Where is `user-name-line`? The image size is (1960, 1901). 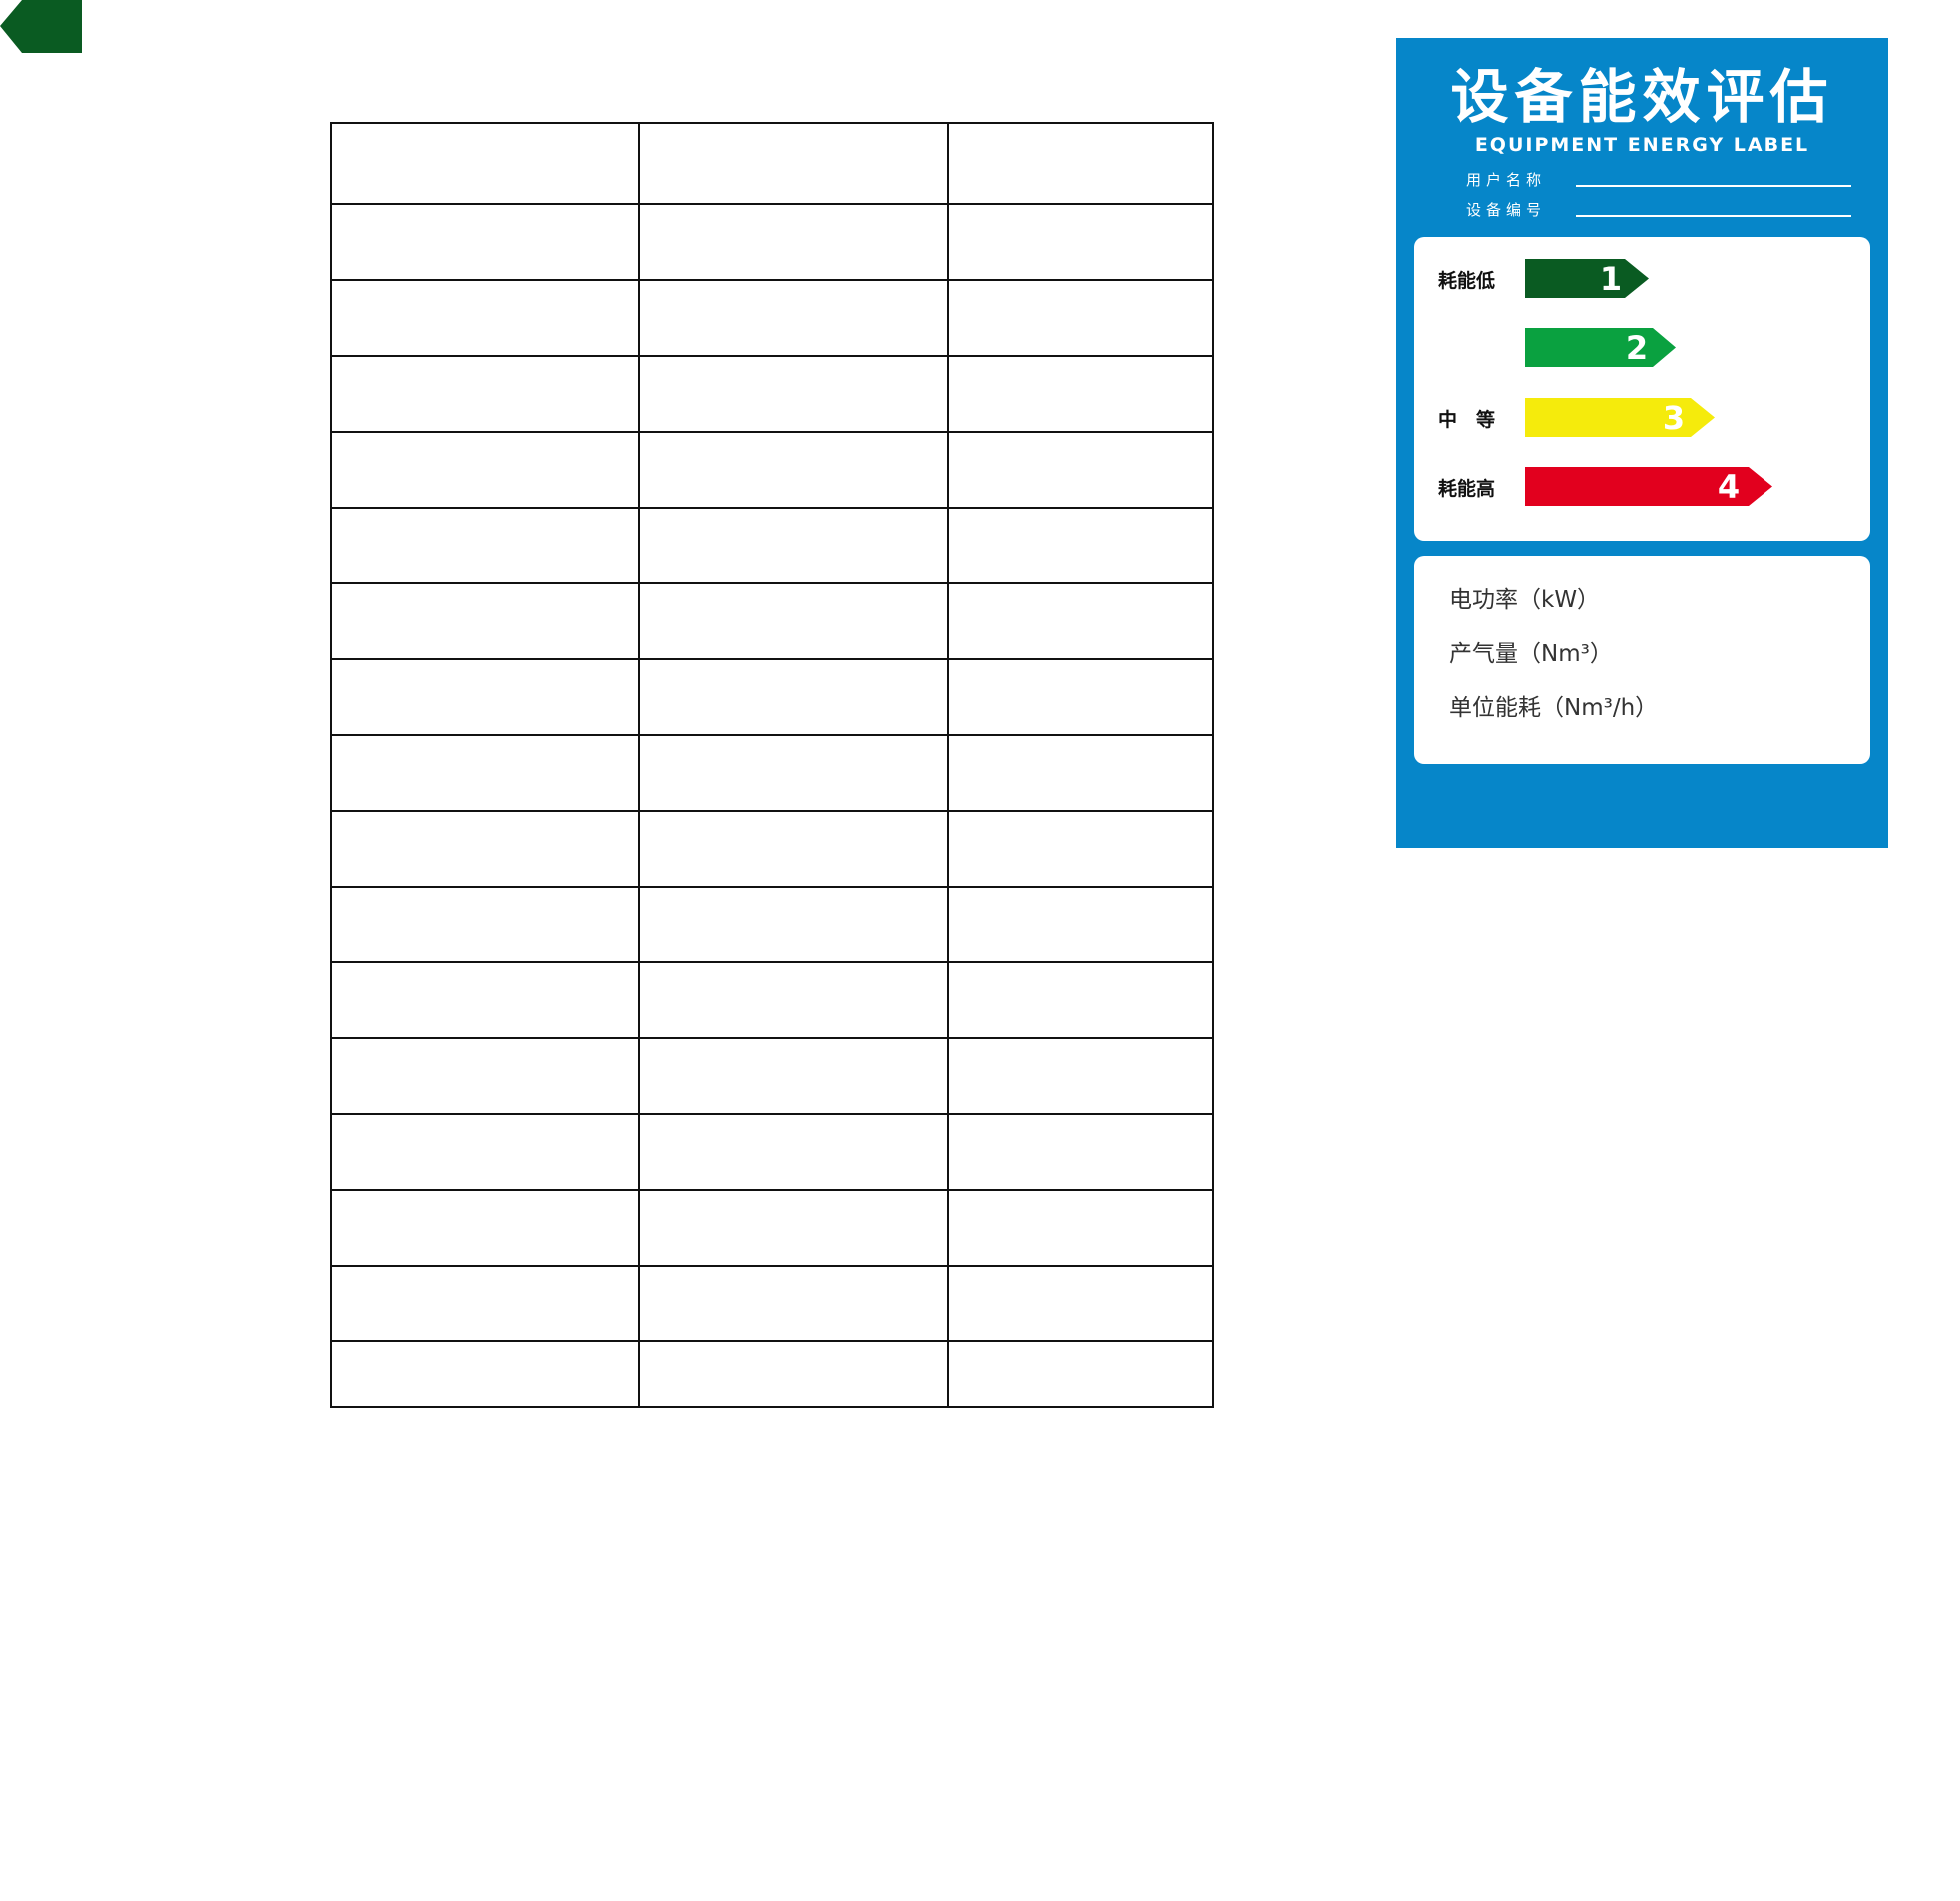 user-name-line is located at coordinates (1714, 186).